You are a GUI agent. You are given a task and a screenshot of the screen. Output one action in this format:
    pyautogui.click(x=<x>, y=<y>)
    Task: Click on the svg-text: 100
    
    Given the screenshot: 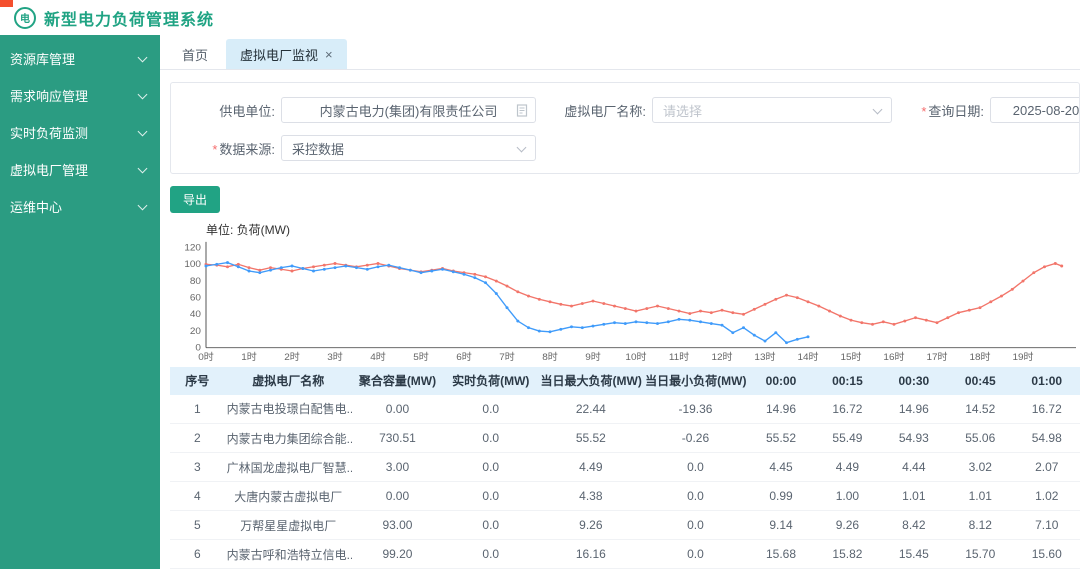 What is the action you would take?
    pyautogui.click(x=192, y=264)
    